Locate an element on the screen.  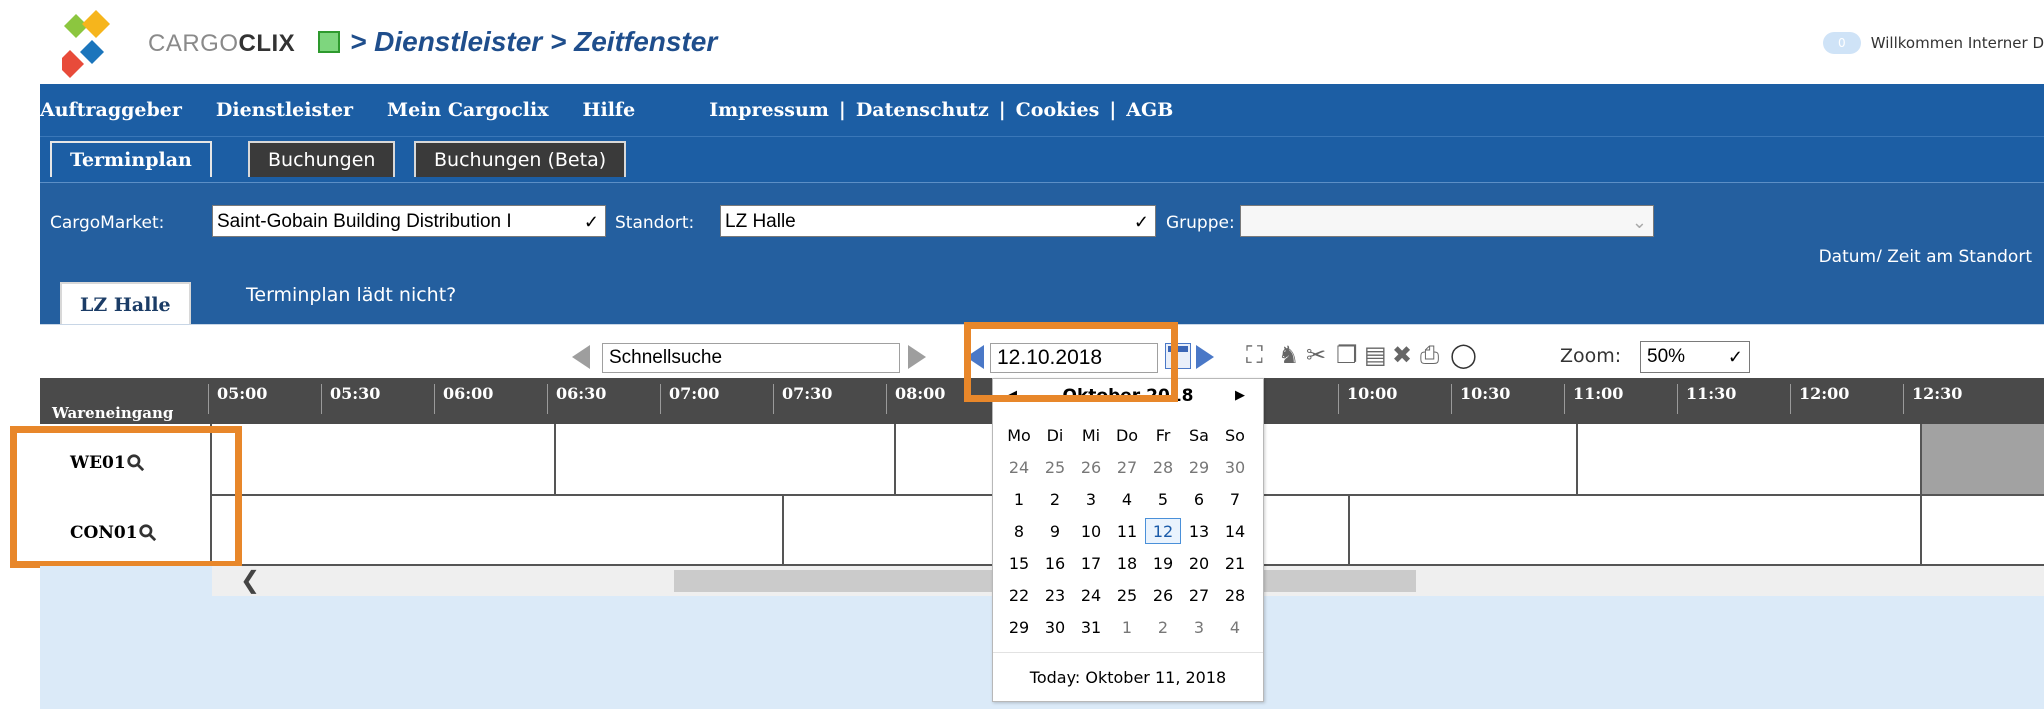
nav-auftraggeber: Auftraggeber is located at coordinates (111, 110).